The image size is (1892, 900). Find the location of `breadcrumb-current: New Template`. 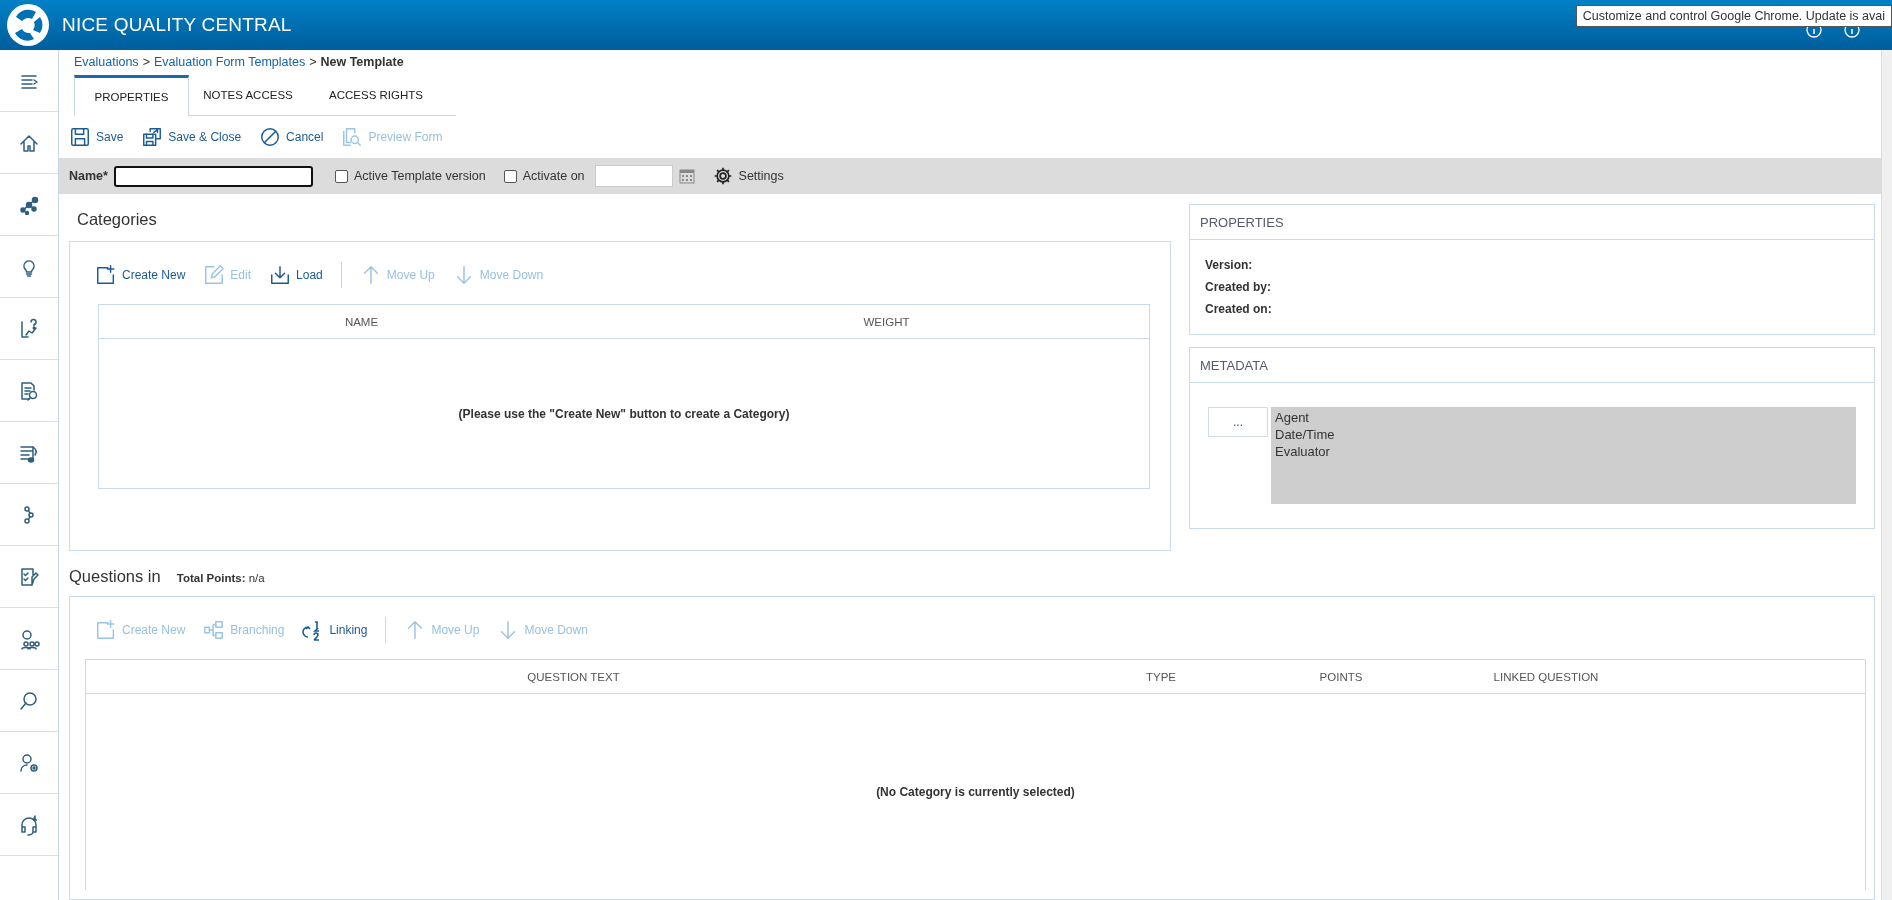

breadcrumb-current: New Template is located at coordinates (362, 63).